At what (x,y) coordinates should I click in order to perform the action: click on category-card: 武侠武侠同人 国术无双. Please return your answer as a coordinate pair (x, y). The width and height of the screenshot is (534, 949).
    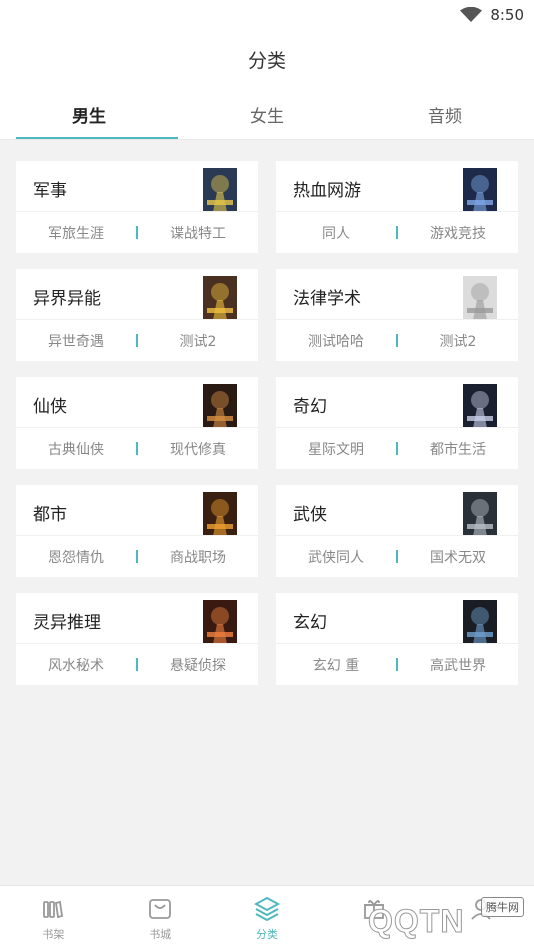
    Looking at the image, I should click on (397, 531).